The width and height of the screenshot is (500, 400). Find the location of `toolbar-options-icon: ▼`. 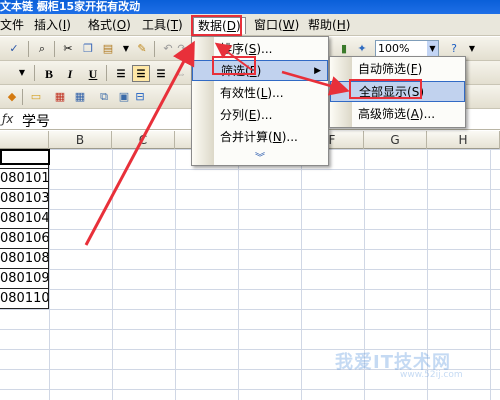

toolbar-options-icon: ▼ is located at coordinates (472, 49).